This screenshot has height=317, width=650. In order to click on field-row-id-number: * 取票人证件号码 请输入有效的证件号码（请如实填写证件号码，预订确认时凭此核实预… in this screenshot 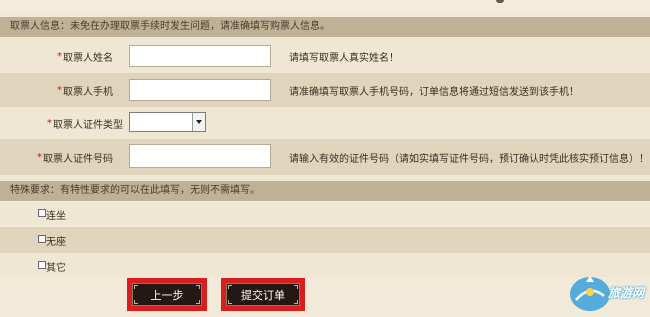, I will do `click(325, 157)`.